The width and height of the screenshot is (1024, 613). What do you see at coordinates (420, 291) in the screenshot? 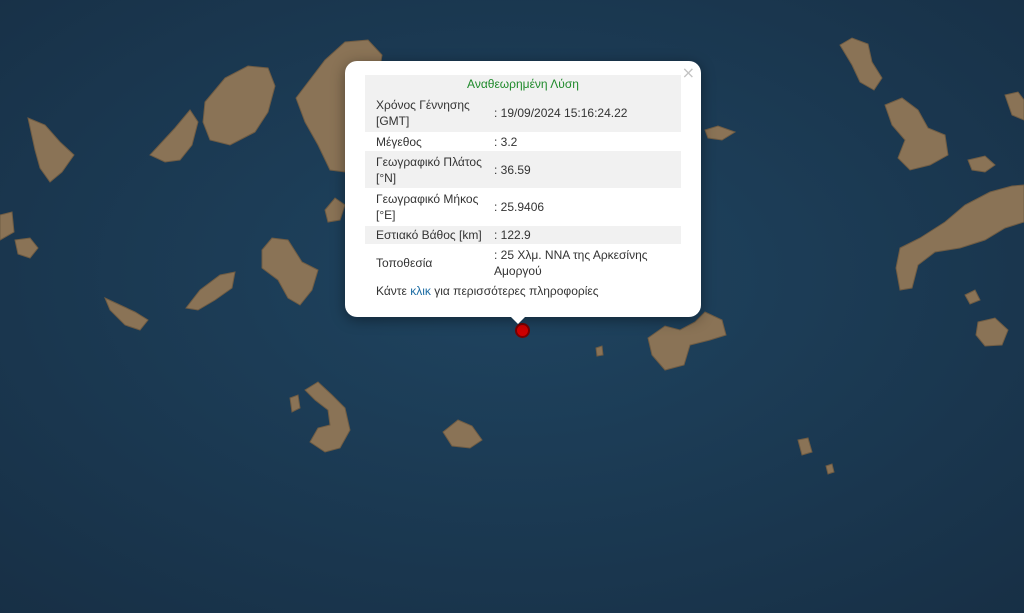
I see `more-info-link: κλικ` at bounding box center [420, 291].